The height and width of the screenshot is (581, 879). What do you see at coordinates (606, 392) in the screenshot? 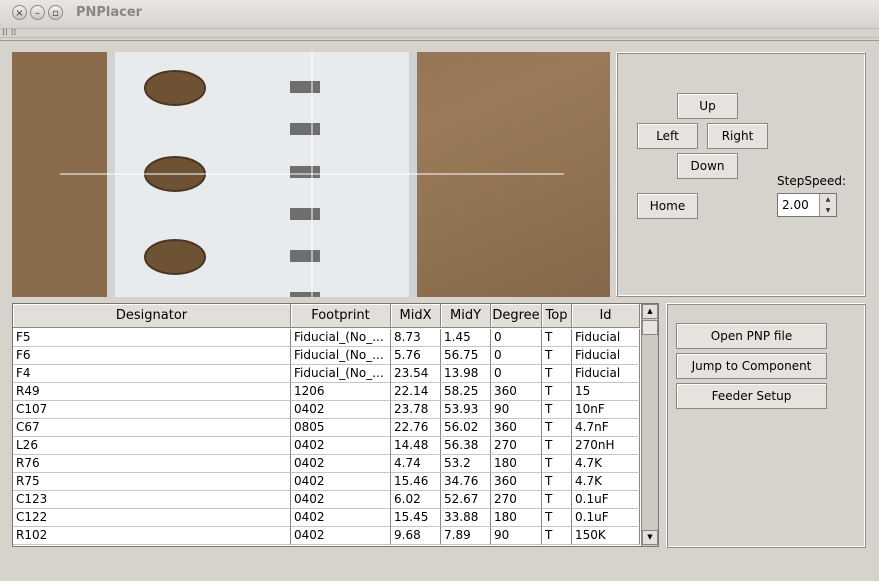
I see `cell-col-id: 15` at bounding box center [606, 392].